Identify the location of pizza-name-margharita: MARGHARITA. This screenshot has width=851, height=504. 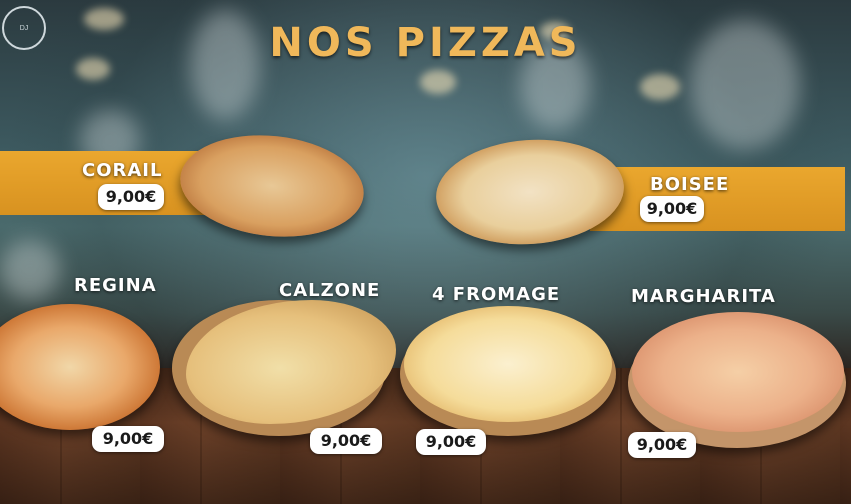
(703, 296).